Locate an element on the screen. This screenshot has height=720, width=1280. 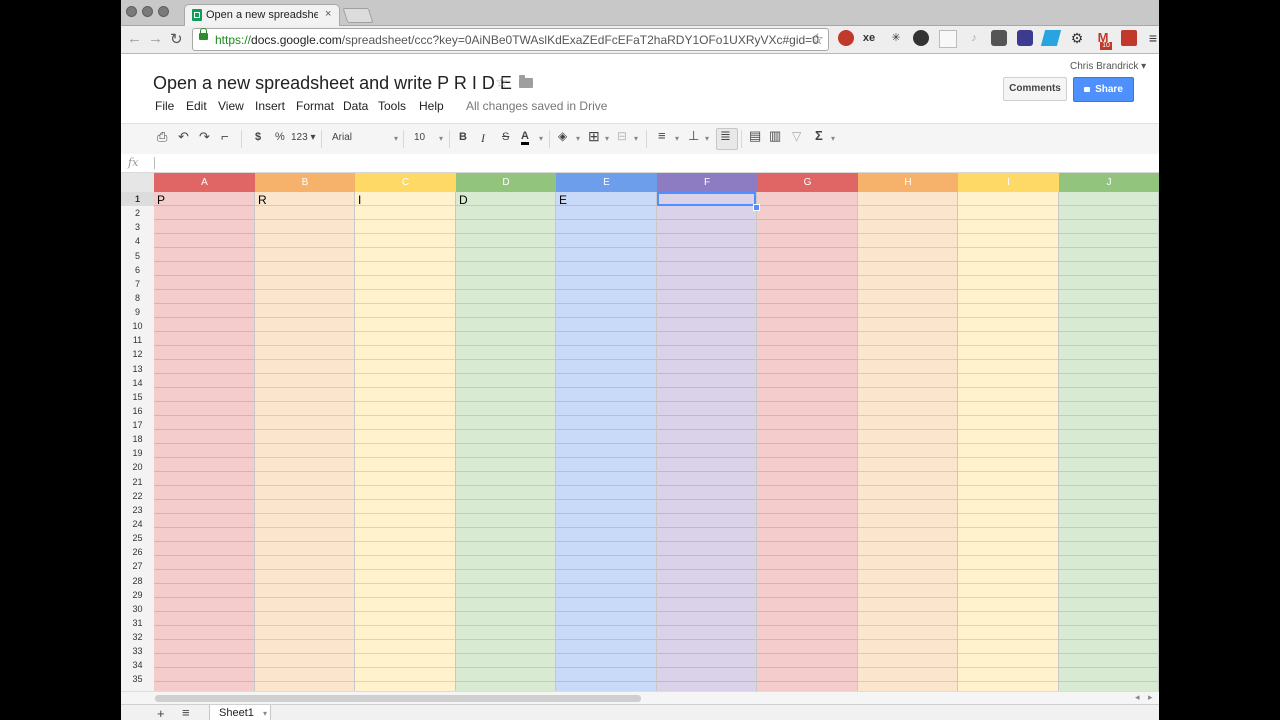
font-family-dropdown: Arial is located at coordinates (342, 137).